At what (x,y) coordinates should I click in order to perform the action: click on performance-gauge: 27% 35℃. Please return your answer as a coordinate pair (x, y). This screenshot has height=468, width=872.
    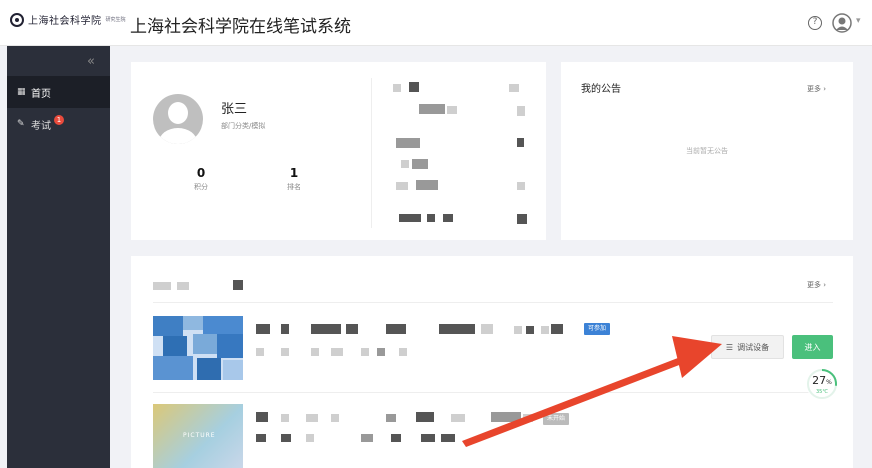
    Looking at the image, I should click on (822, 384).